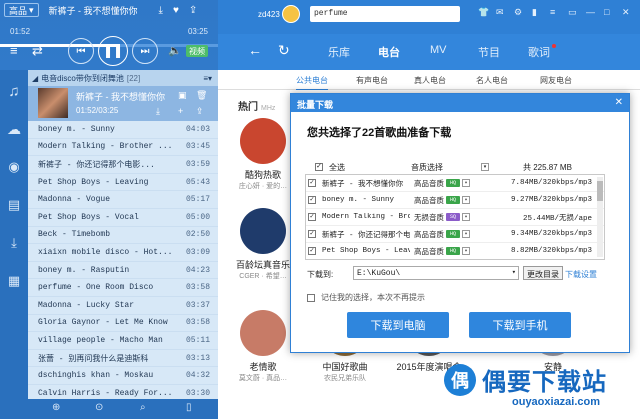  I want to click on chevron-down-icon: ▾, so click(514, 272).